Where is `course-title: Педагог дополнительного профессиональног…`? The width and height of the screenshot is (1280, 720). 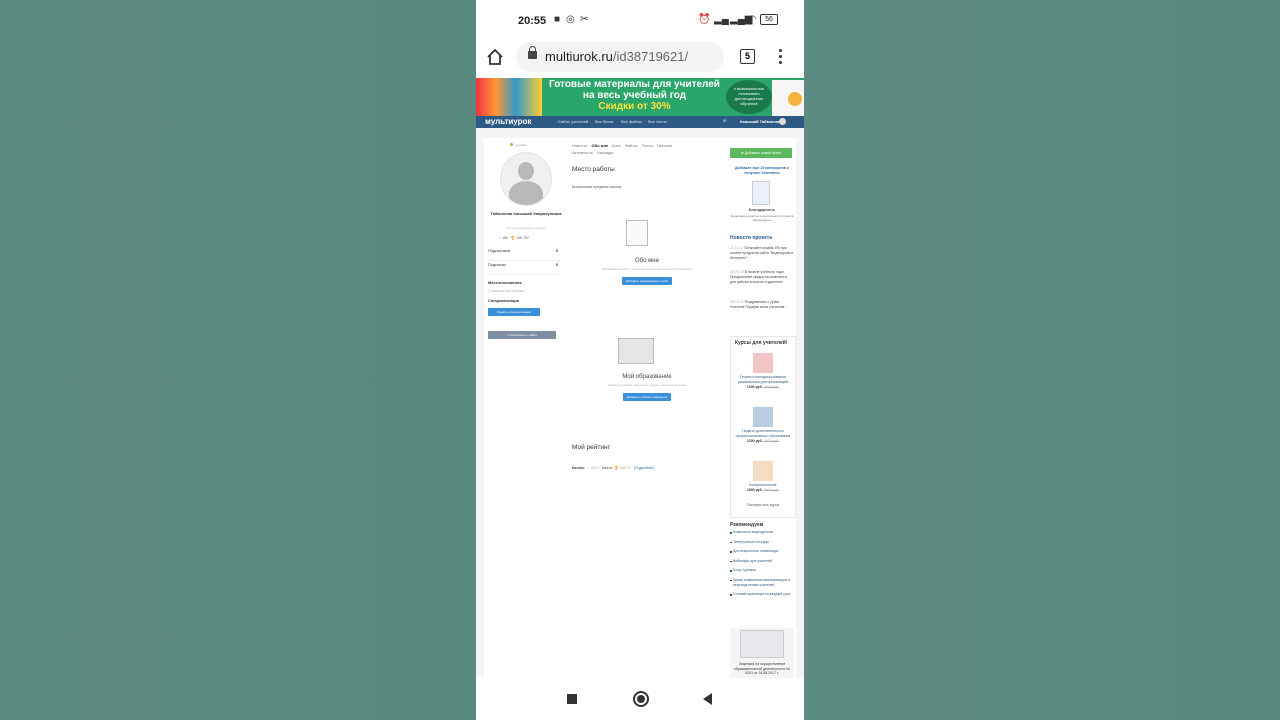
course-title: Педагог дополнительного профессиональног… is located at coordinates (763, 433).